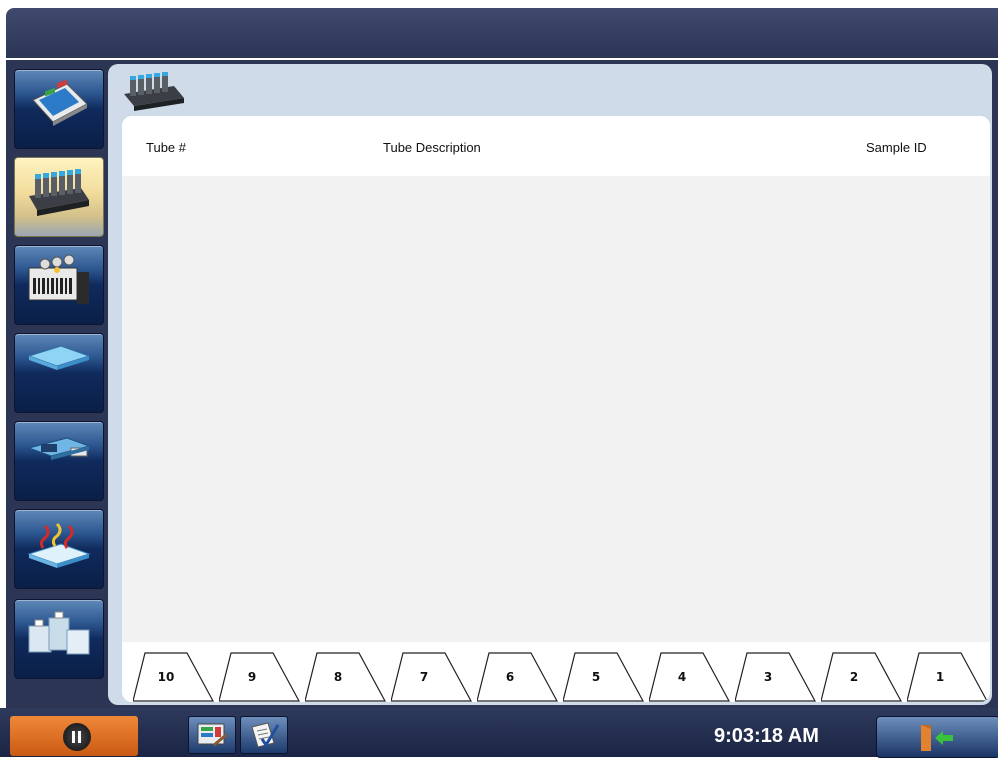  I want to click on tube-tab-label: 4, so click(682, 677).